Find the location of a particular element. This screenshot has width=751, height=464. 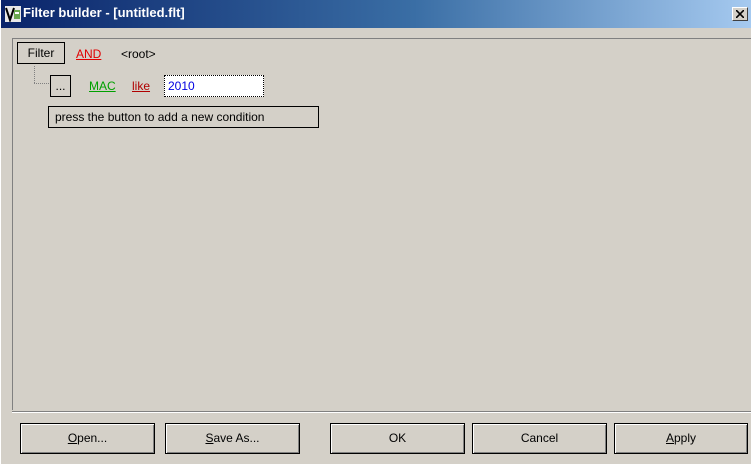

filter-root-button: Filter is located at coordinates (41, 53).